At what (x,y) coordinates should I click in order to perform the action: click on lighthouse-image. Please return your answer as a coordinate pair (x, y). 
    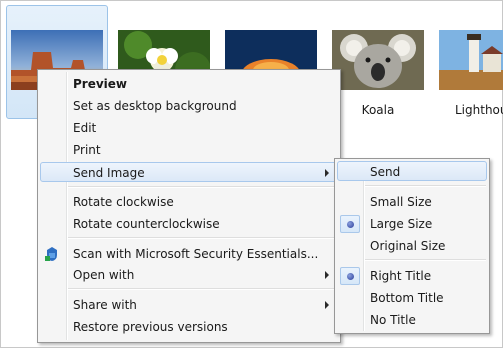
    Looking at the image, I should click on (471, 60).